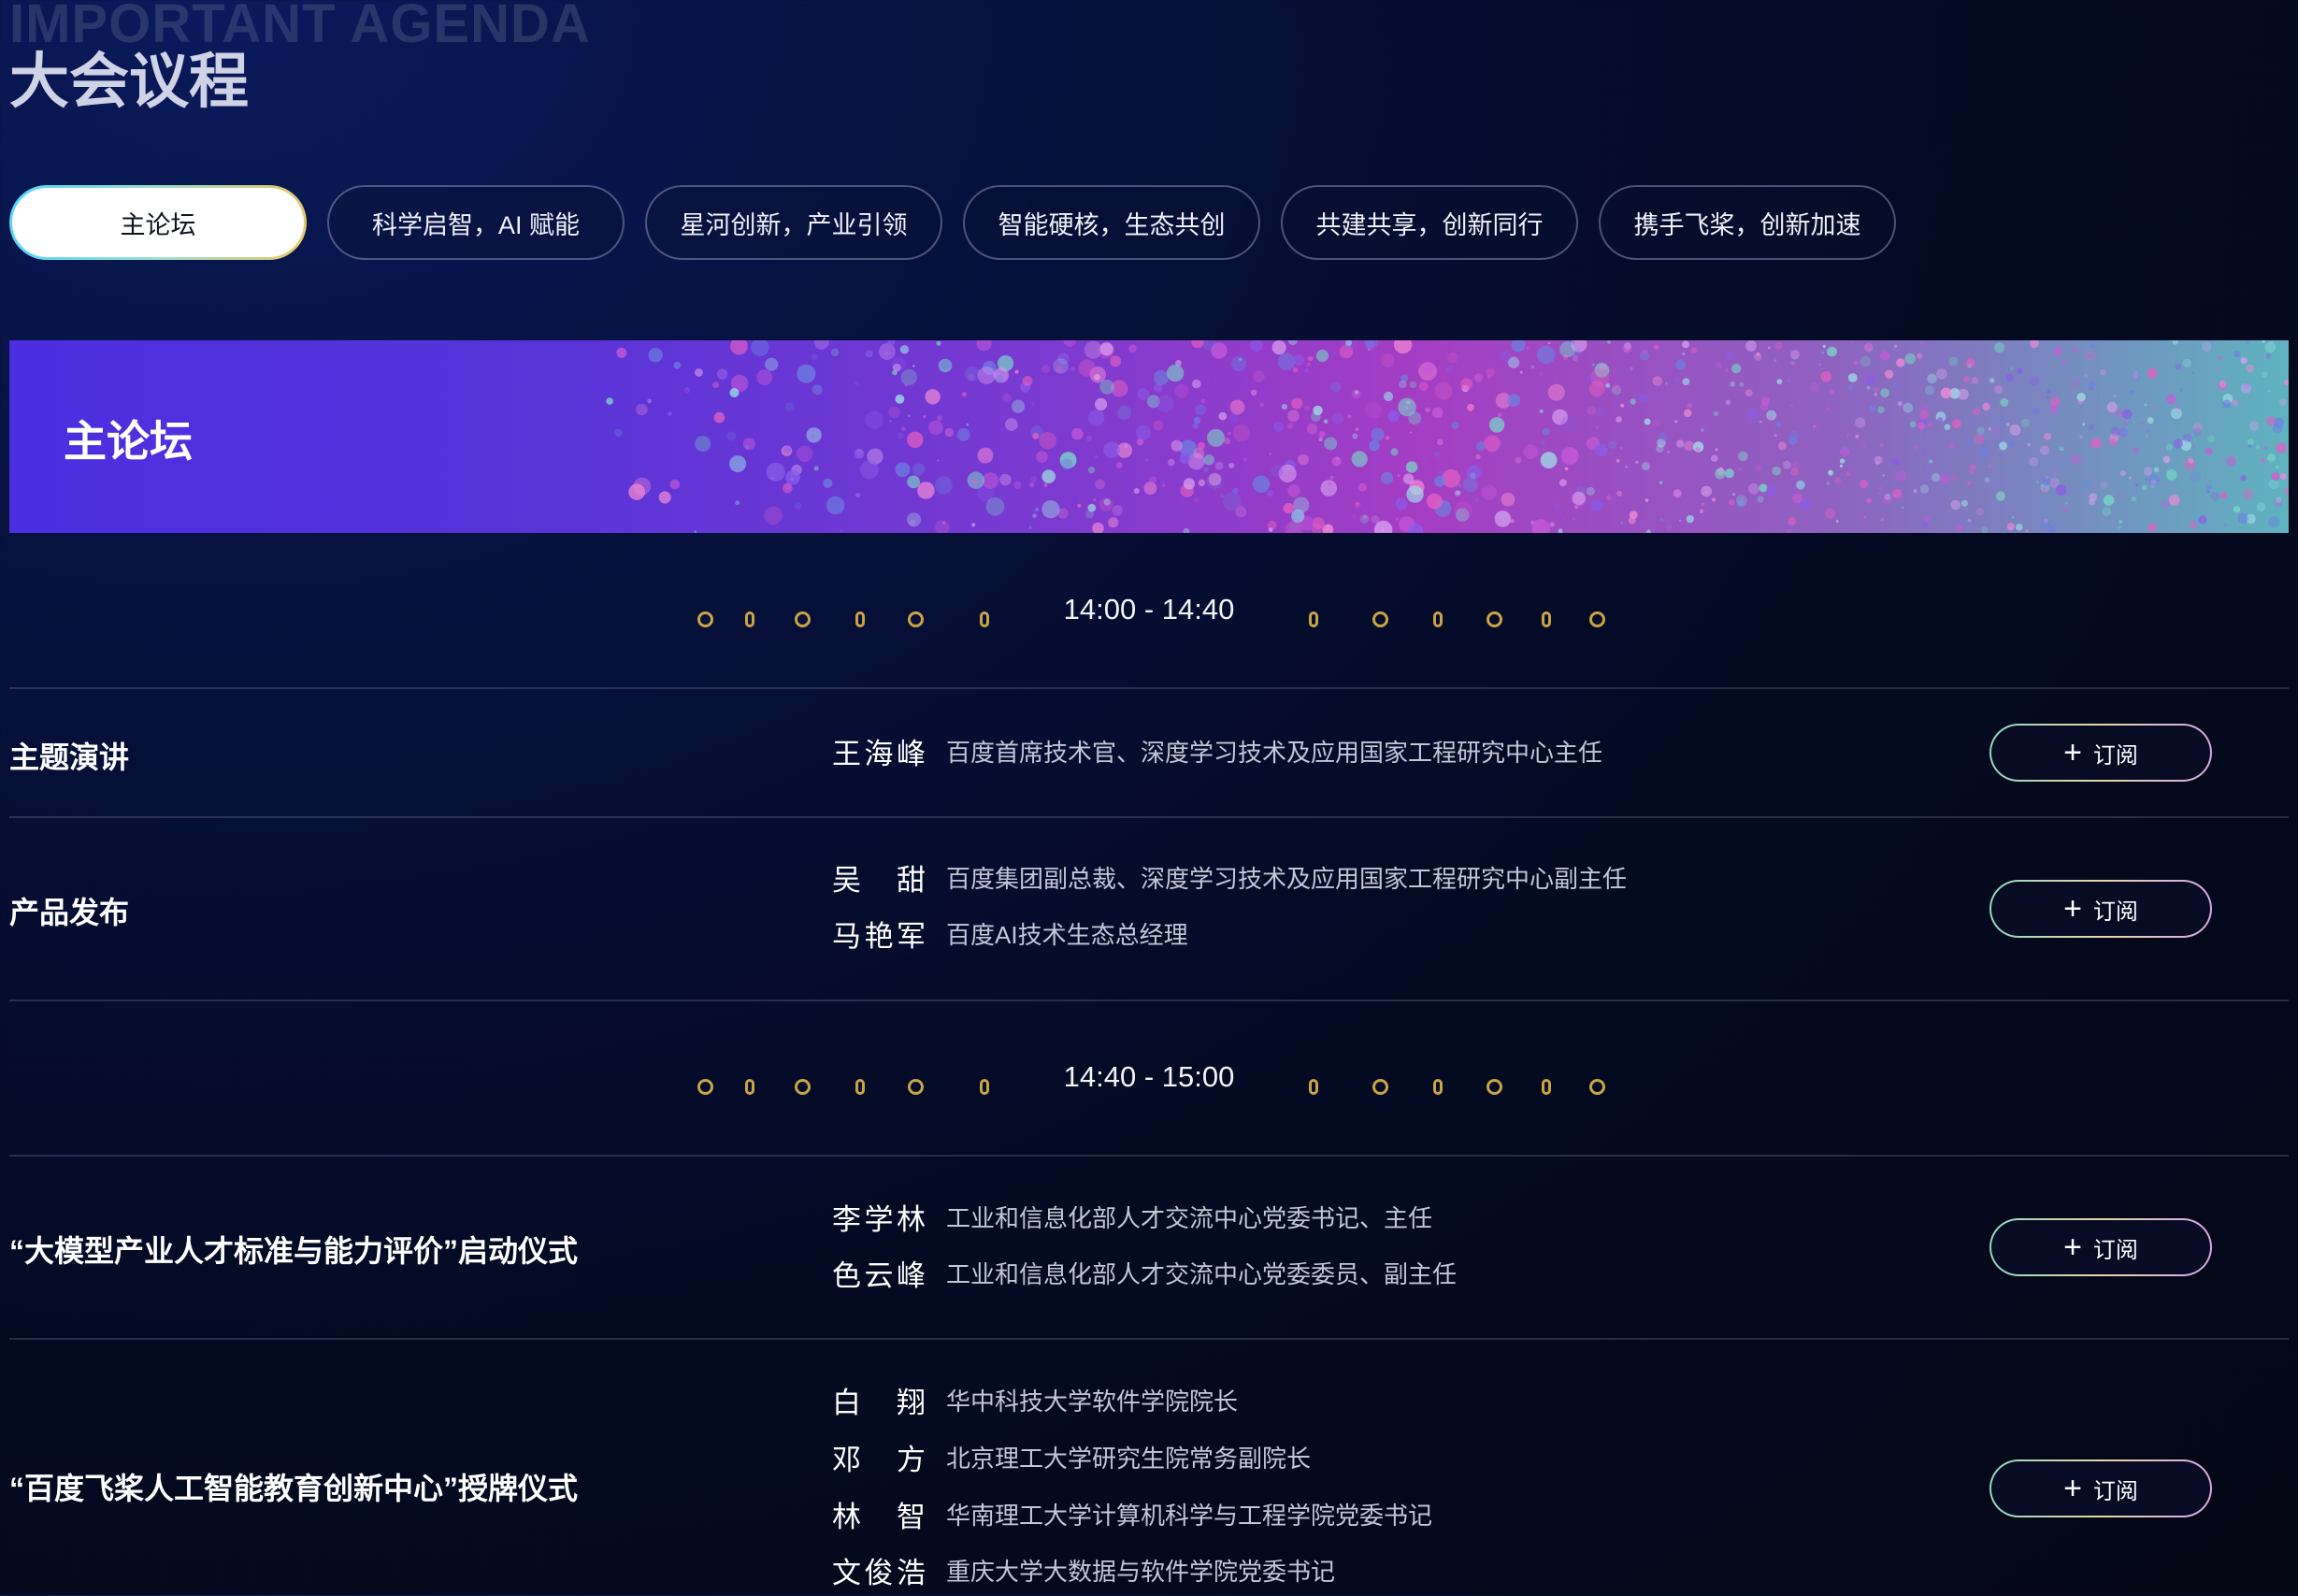  I want to click on speaker-role: 华南理工大学计算机科学与工程学院党委书记, so click(1189, 1516).